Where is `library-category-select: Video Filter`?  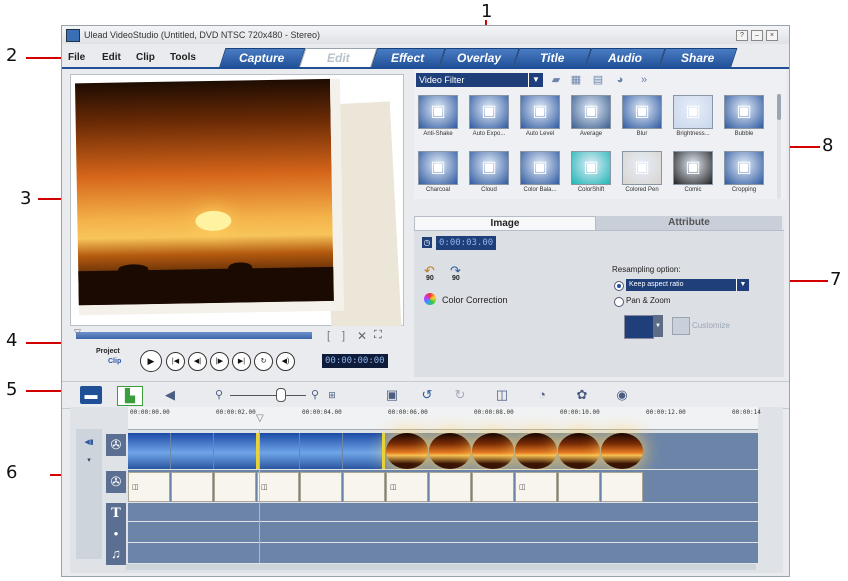 library-category-select: Video Filter is located at coordinates (472, 80).